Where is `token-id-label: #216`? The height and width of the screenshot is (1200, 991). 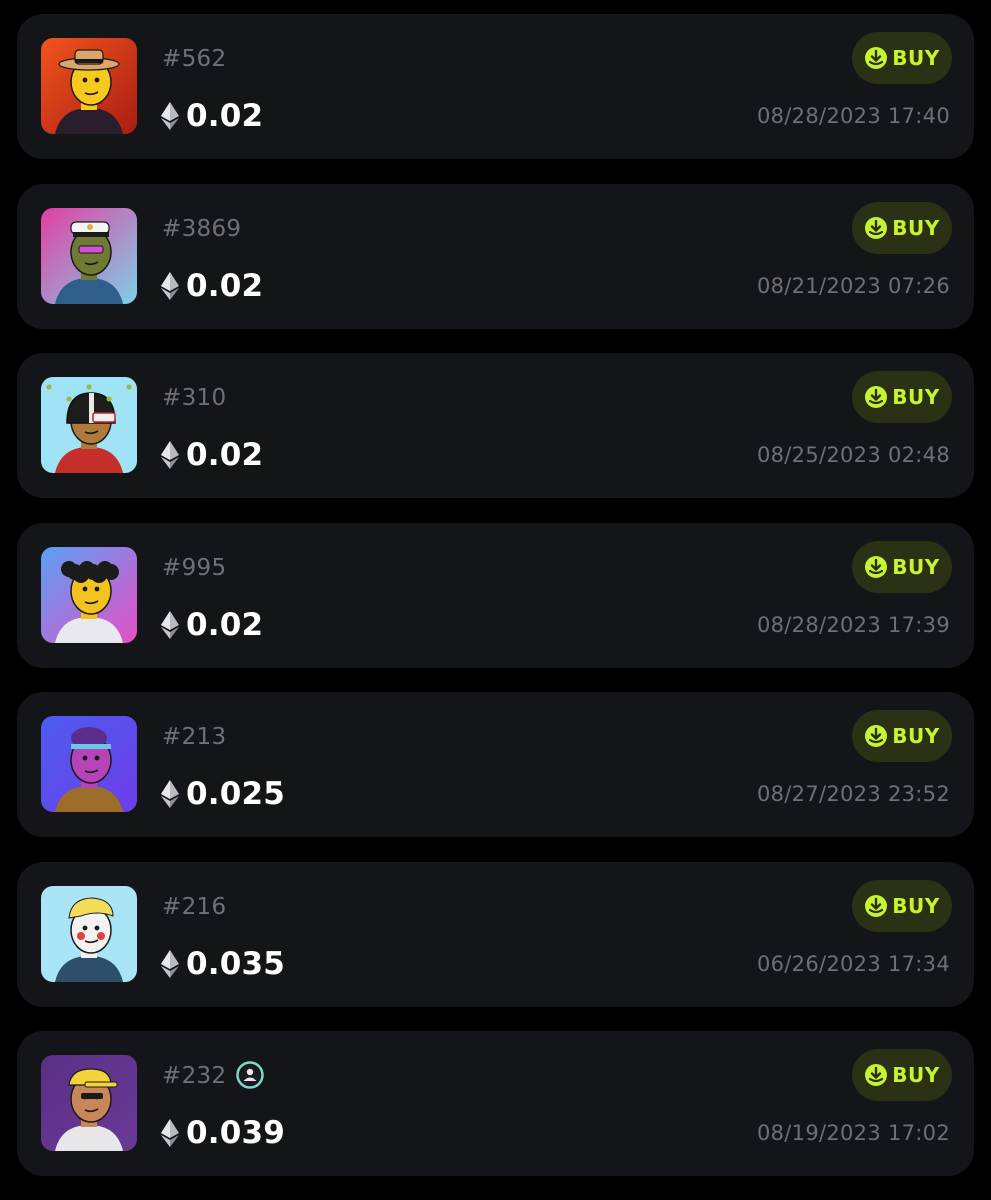 token-id-label: #216 is located at coordinates (194, 906).